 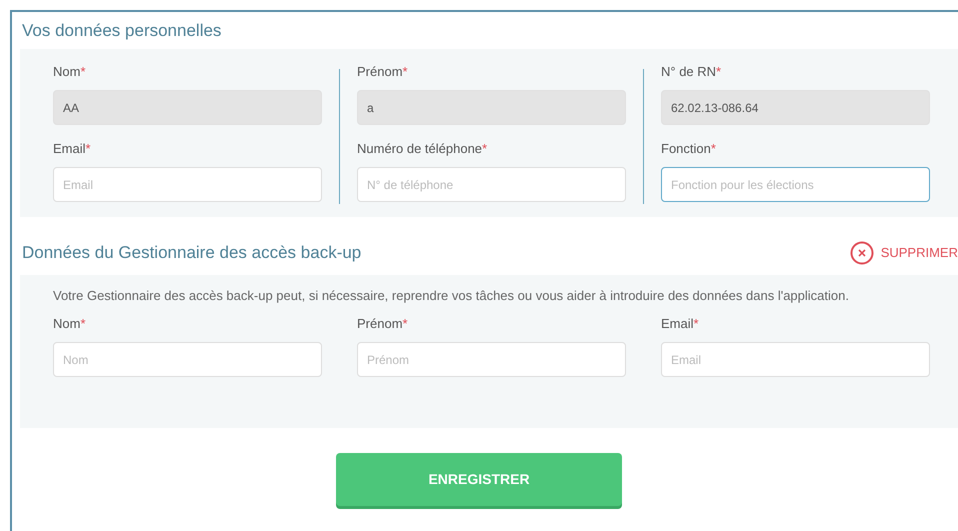 What do you see at coordinates (795, 184) in the screenshot?
I see `input-field: Fonction pour les élections` at bounding box center [795, 184].